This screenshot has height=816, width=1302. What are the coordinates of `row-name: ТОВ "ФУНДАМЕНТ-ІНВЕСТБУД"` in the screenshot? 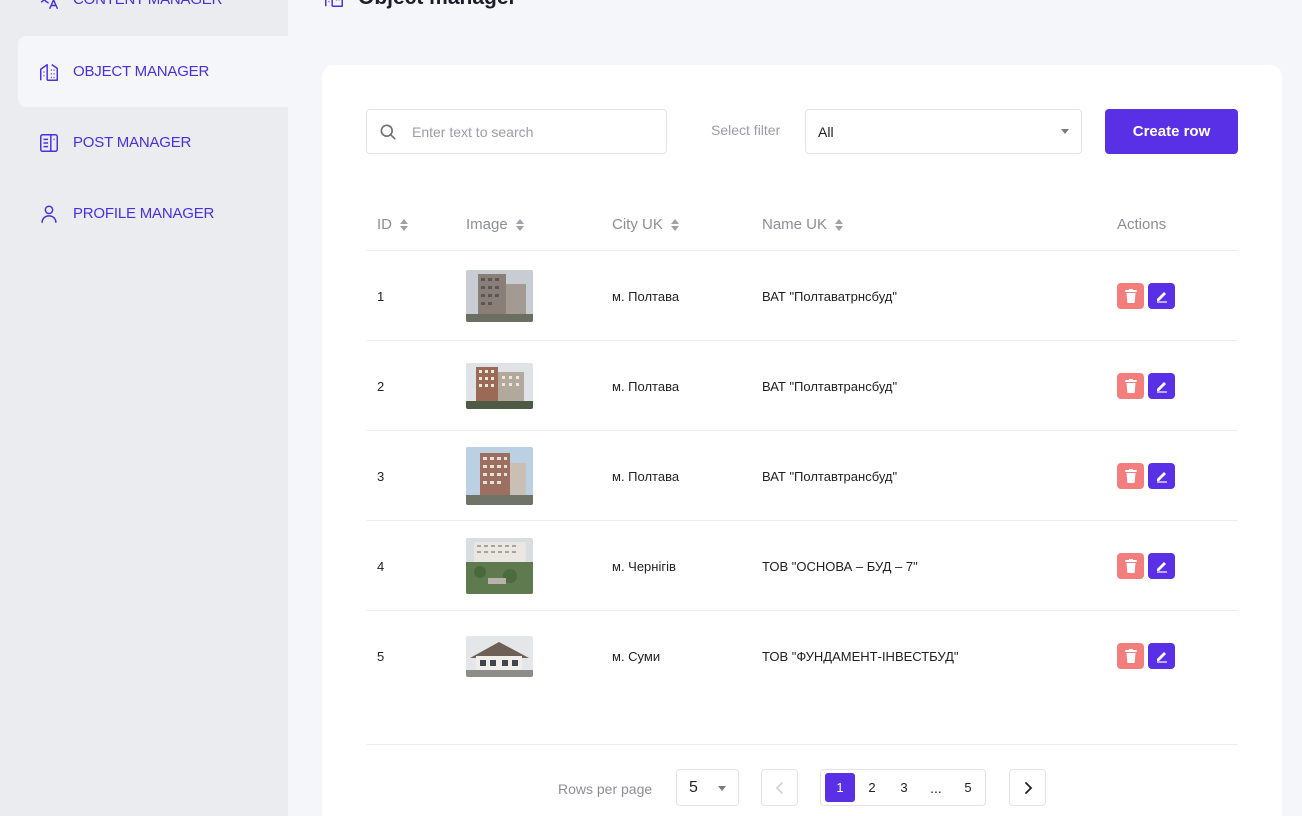 It's located at (860, 656).